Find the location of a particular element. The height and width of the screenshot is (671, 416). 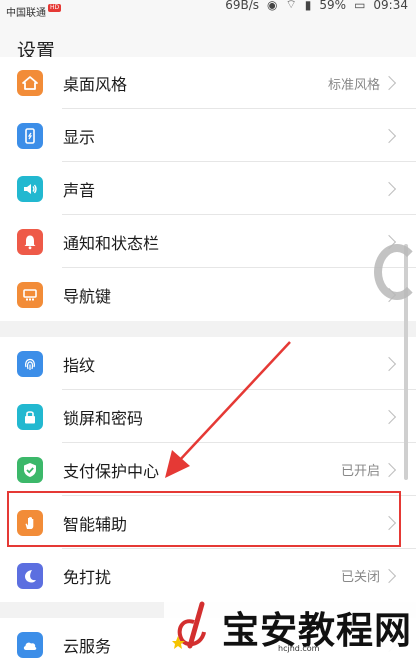

settings-item-label: 支付保护中心 is located at coordinates (111, 471).